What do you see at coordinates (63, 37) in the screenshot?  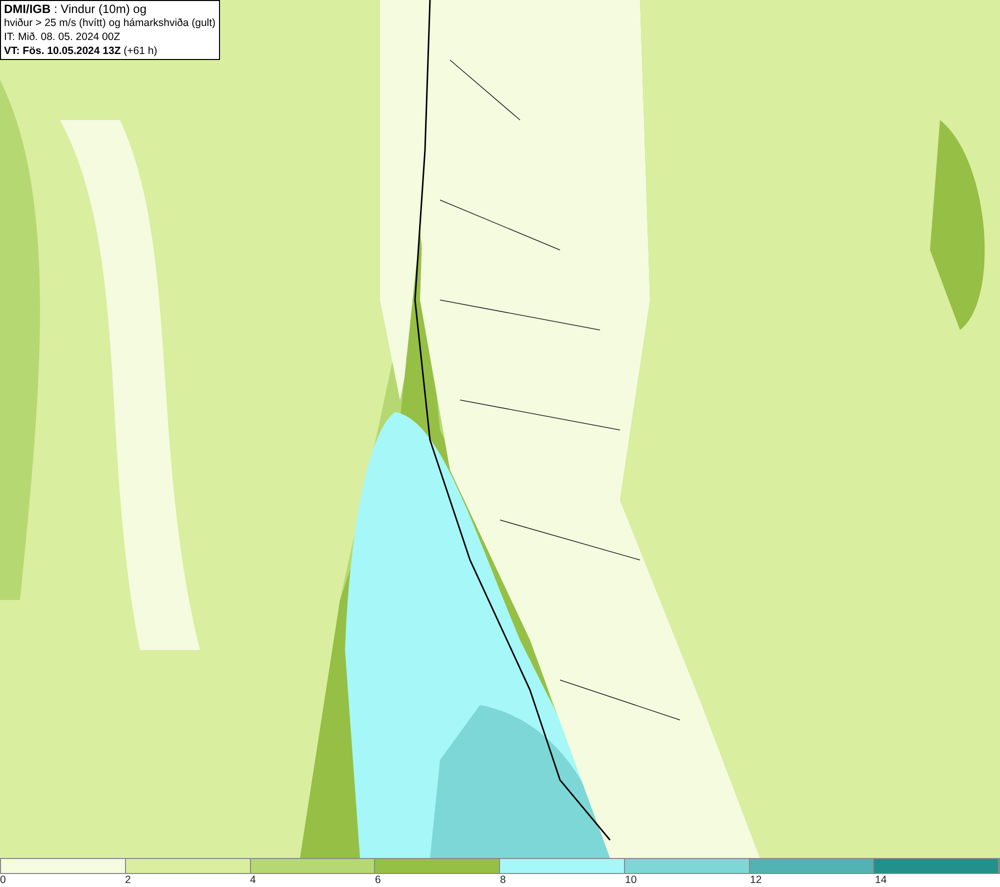 I see `info-text: IT: Mið. 08. 05. 2024 00Z` at bounding box center [63, 37].